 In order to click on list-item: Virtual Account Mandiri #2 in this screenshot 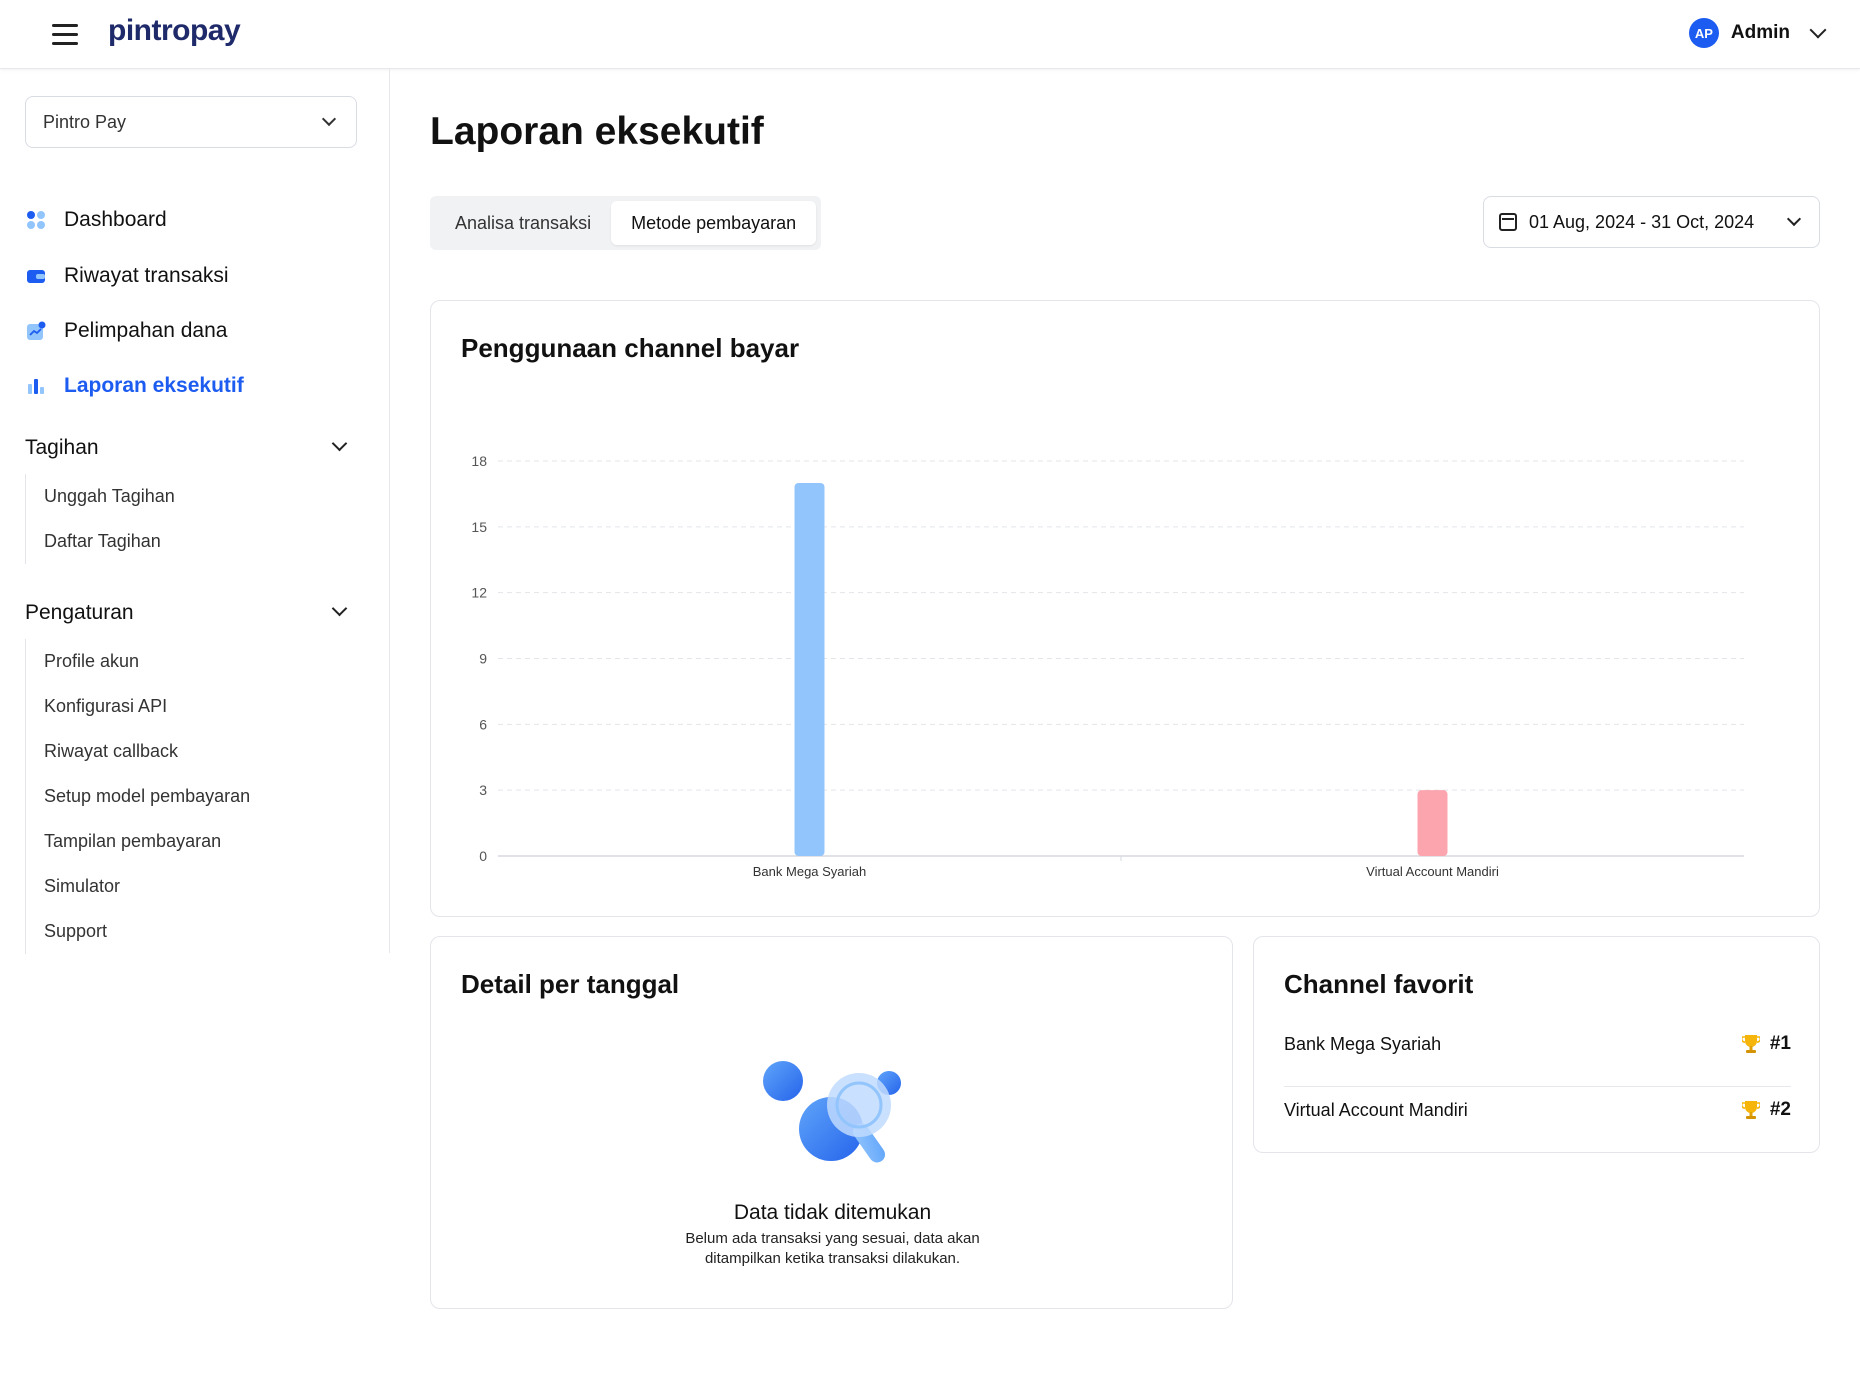, I will do `click(1537, 1110)`.